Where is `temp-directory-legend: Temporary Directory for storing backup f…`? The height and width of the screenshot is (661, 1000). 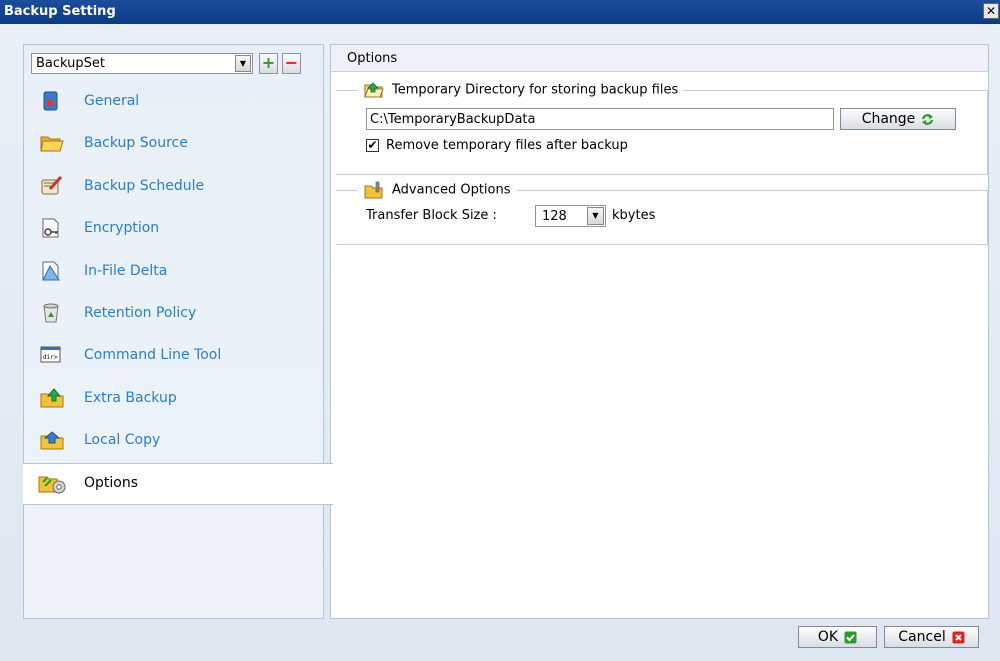 temp-directory-legend: Temporary Directory for storing backup f… is located at coordinates (521, 90).